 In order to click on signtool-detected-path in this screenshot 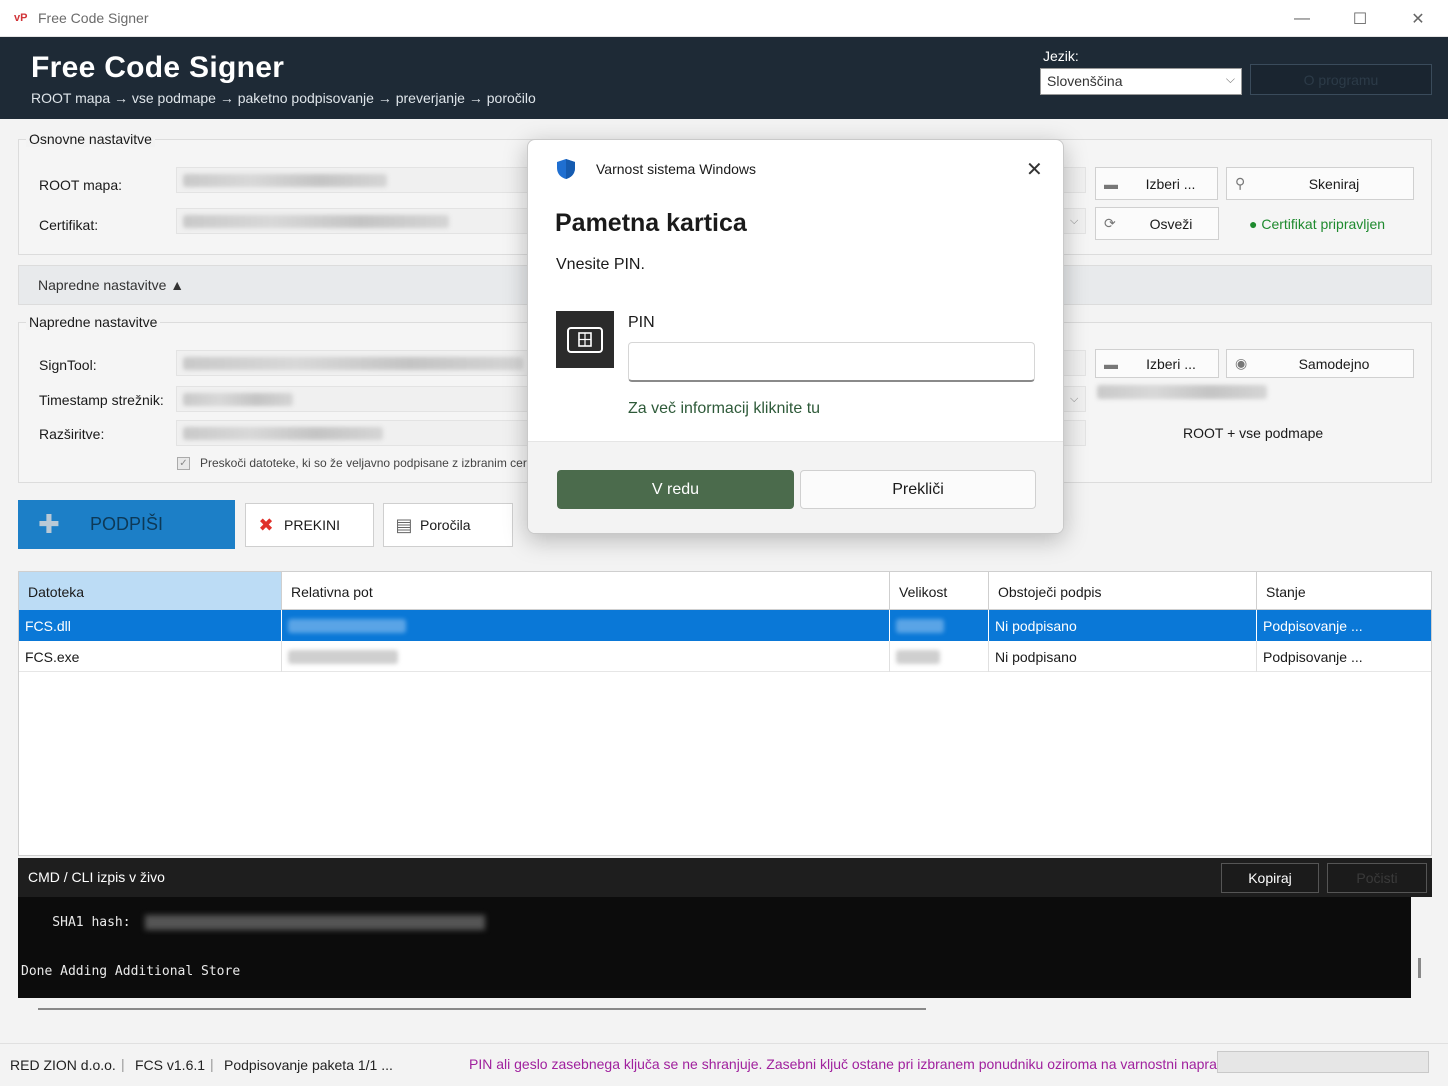, I will do `click(1182, 392)`.